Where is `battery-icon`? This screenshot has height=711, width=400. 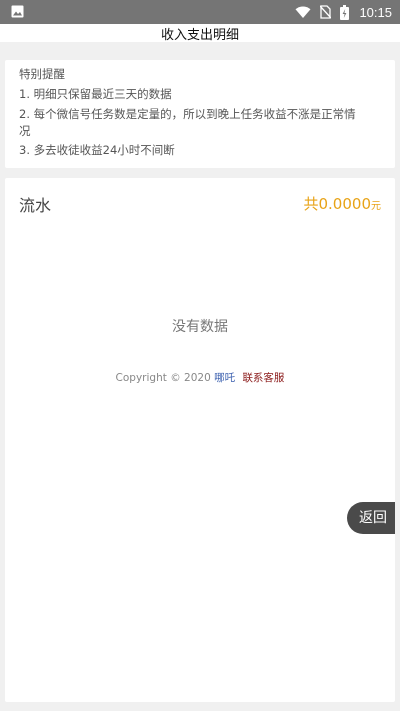 battery-icon is located at coordinates (345, 12).